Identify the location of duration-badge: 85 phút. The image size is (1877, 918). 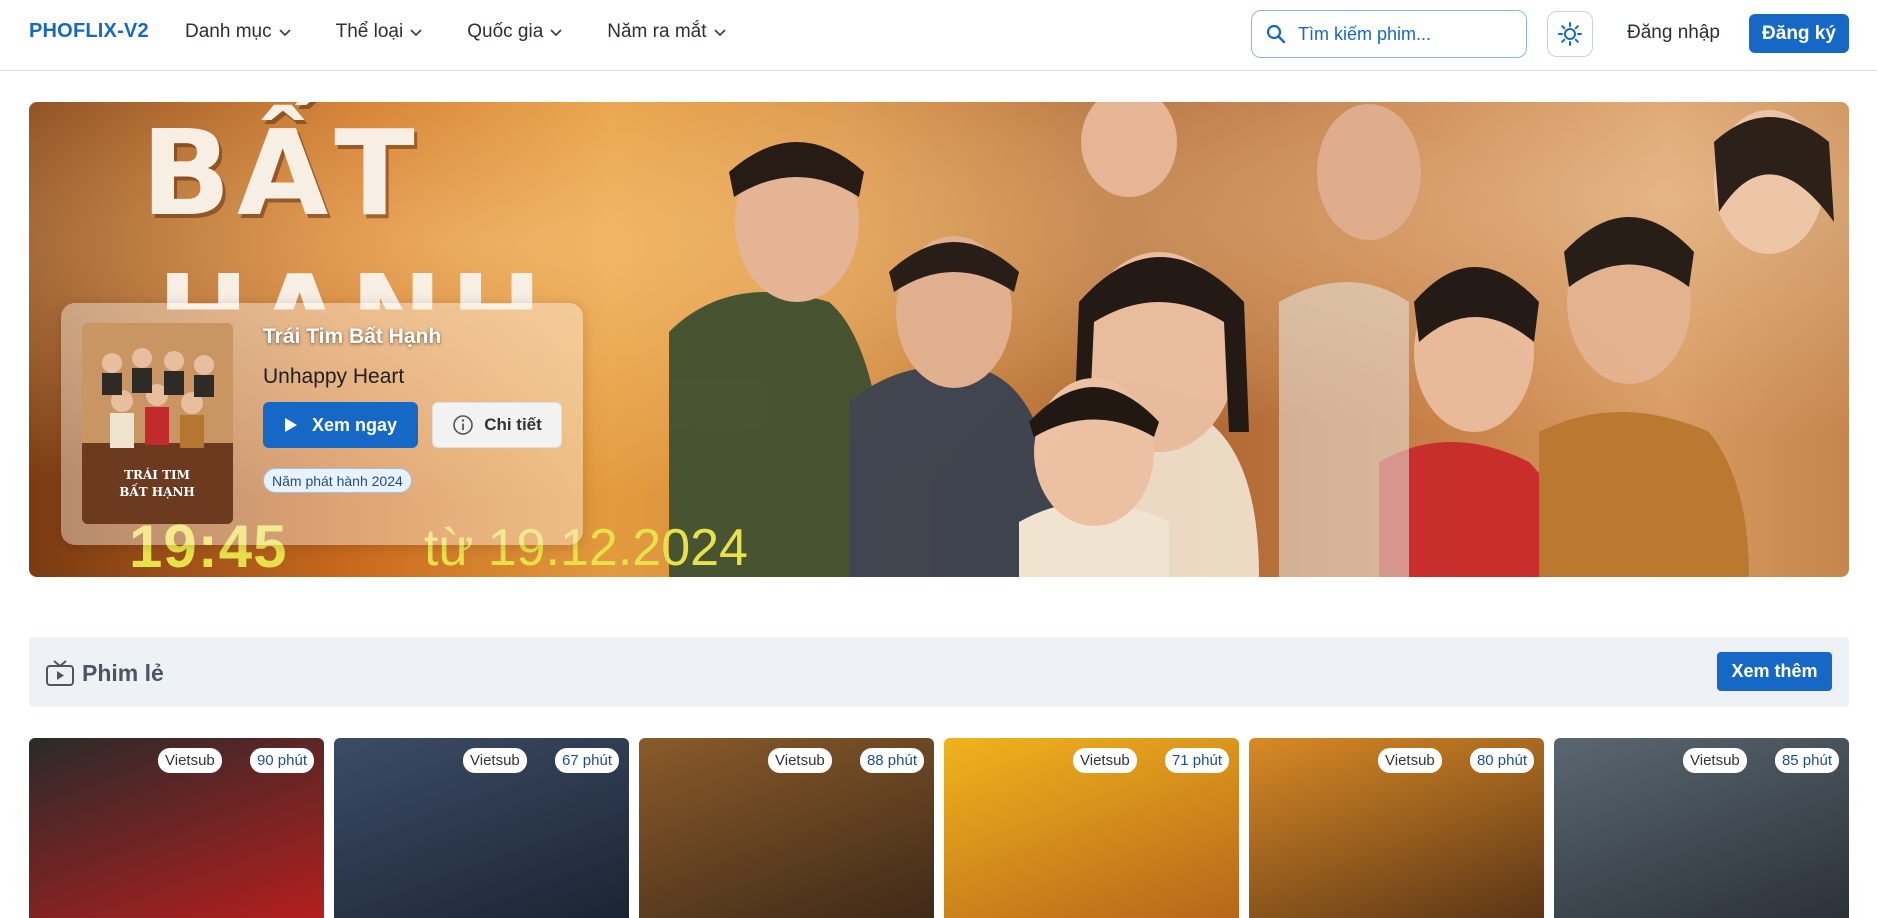
(1806, 760).